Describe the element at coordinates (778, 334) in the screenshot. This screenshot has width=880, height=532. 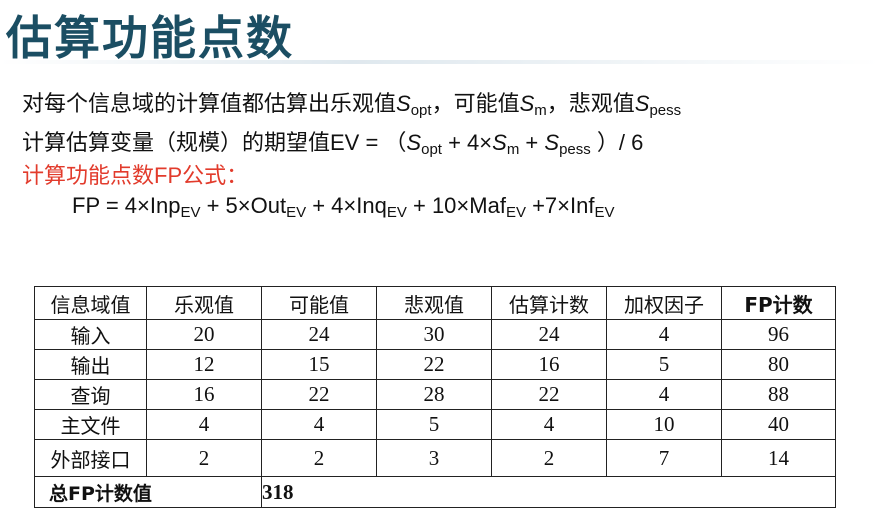
I see `table-cell: 96` at that location.